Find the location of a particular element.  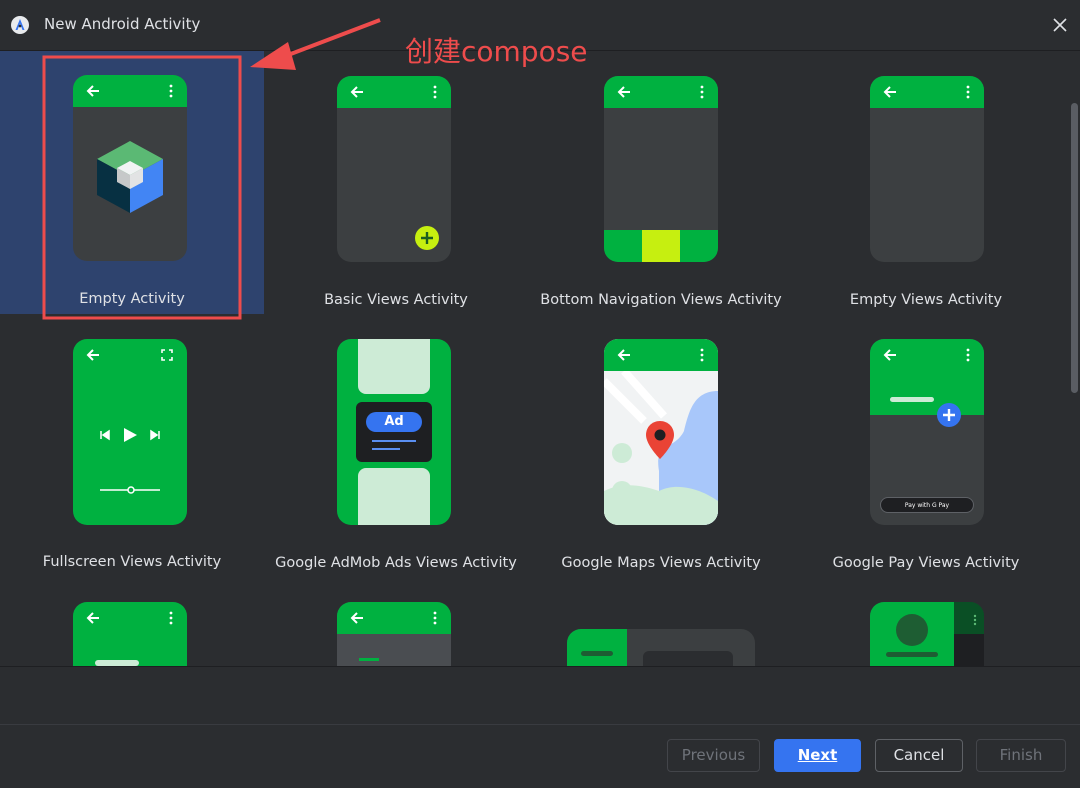

side-panel is located at coordinates (969, 634).